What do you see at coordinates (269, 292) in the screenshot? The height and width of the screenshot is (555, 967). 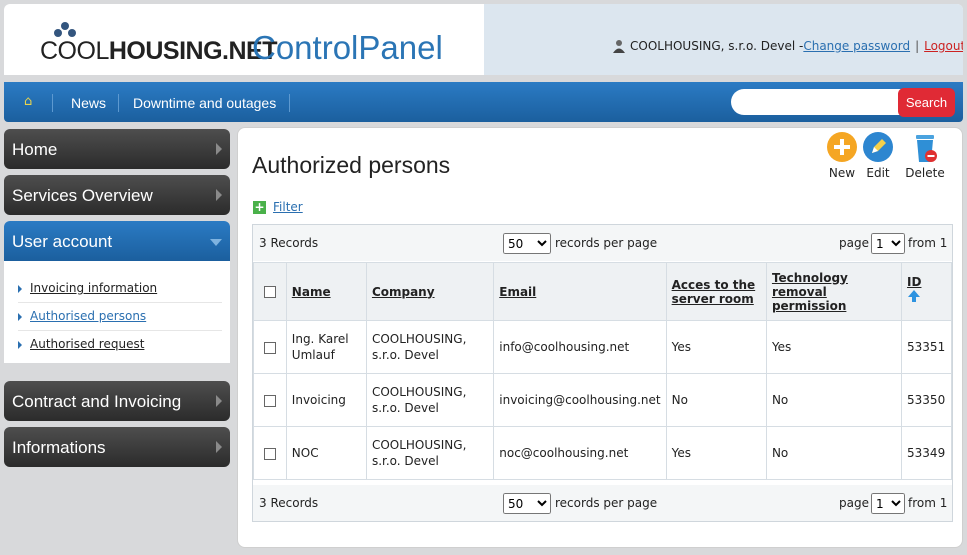 I see `select-all-checkbox` at bounding box center [269, 292].